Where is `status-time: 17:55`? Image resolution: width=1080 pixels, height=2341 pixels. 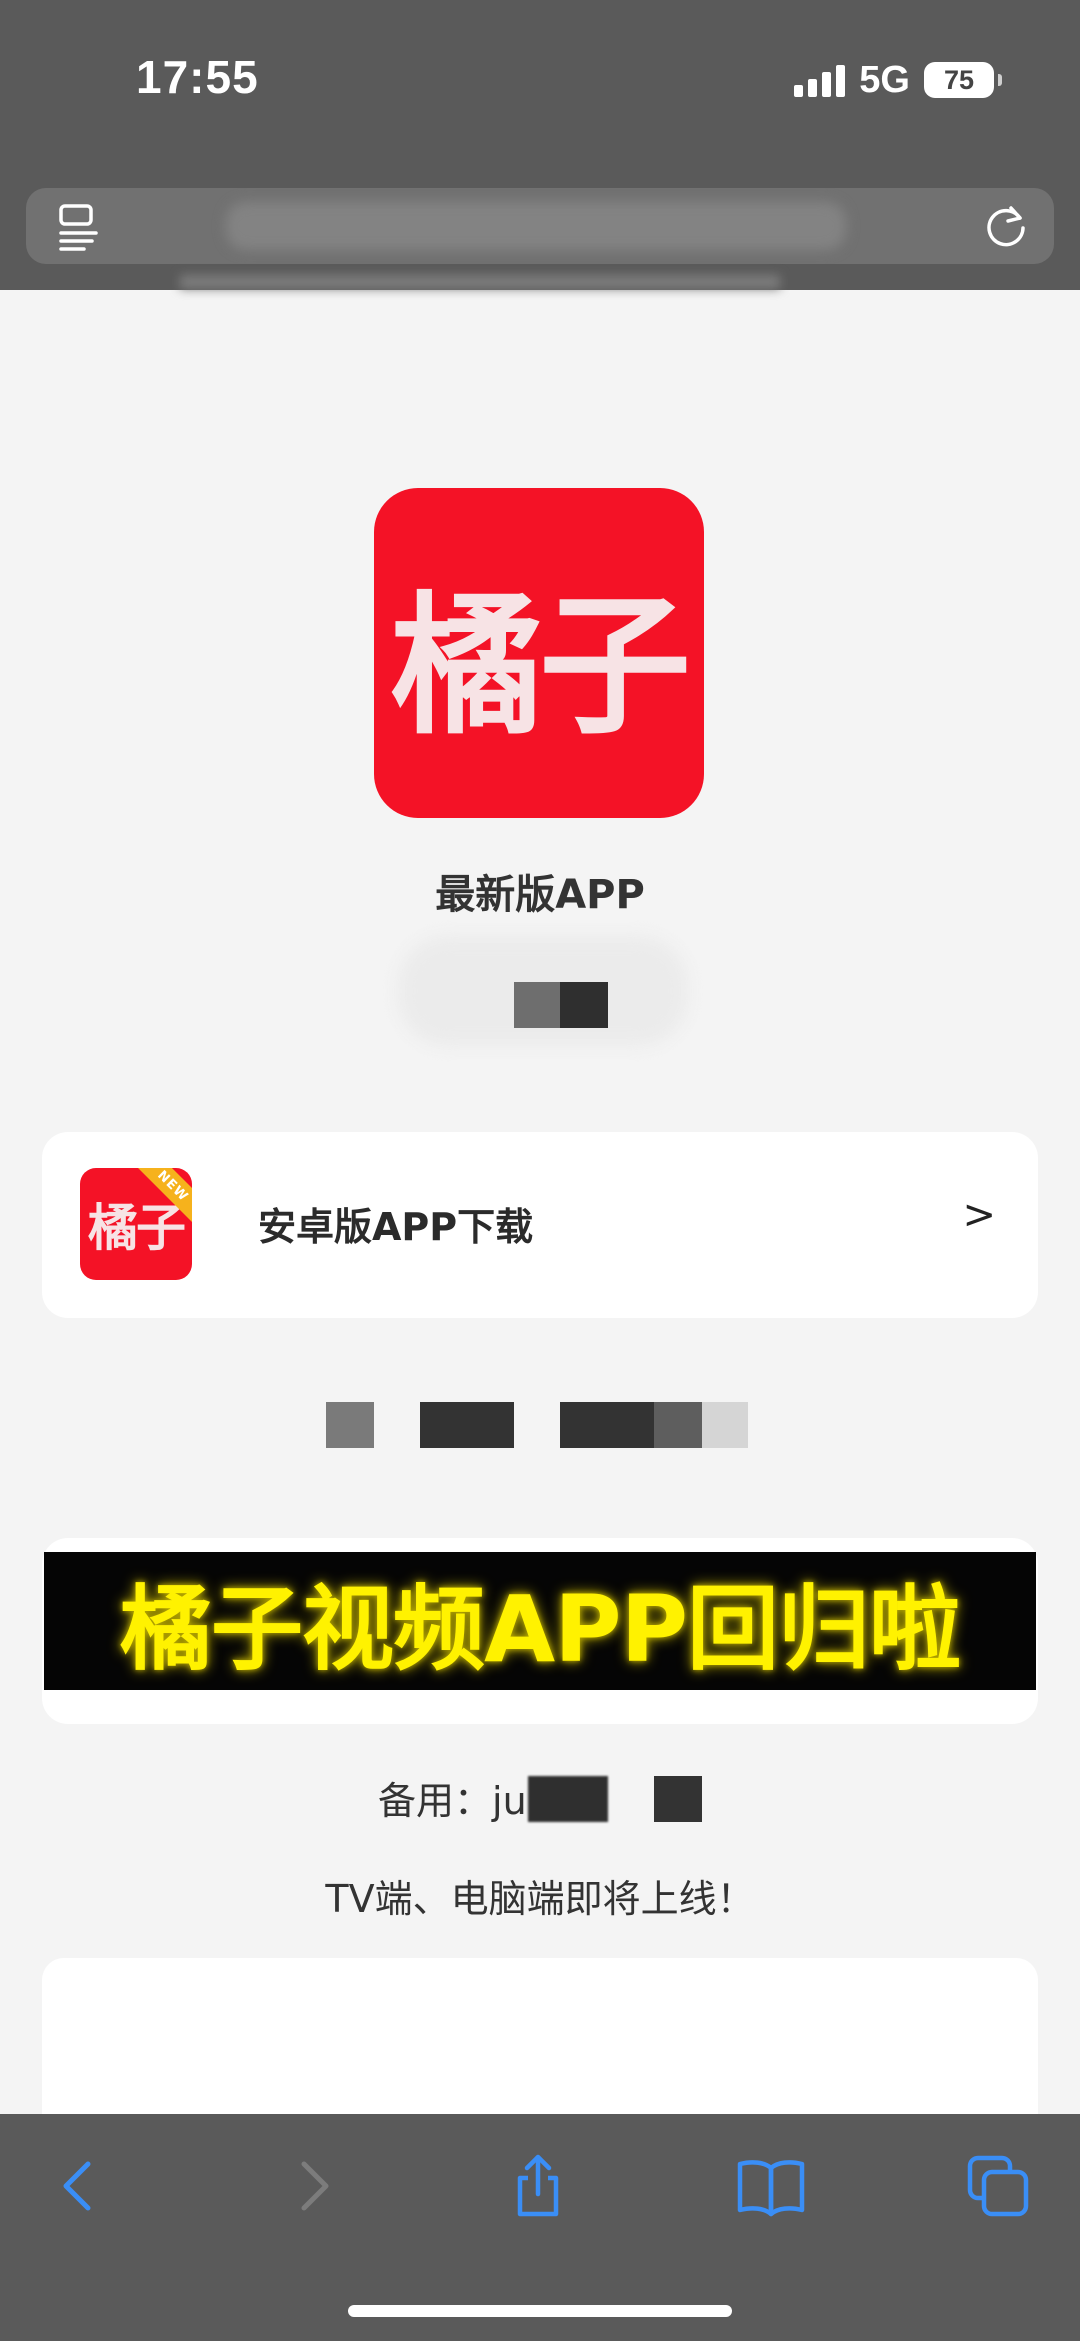 status-time: 17:55 is located at coordinates (197, 77).